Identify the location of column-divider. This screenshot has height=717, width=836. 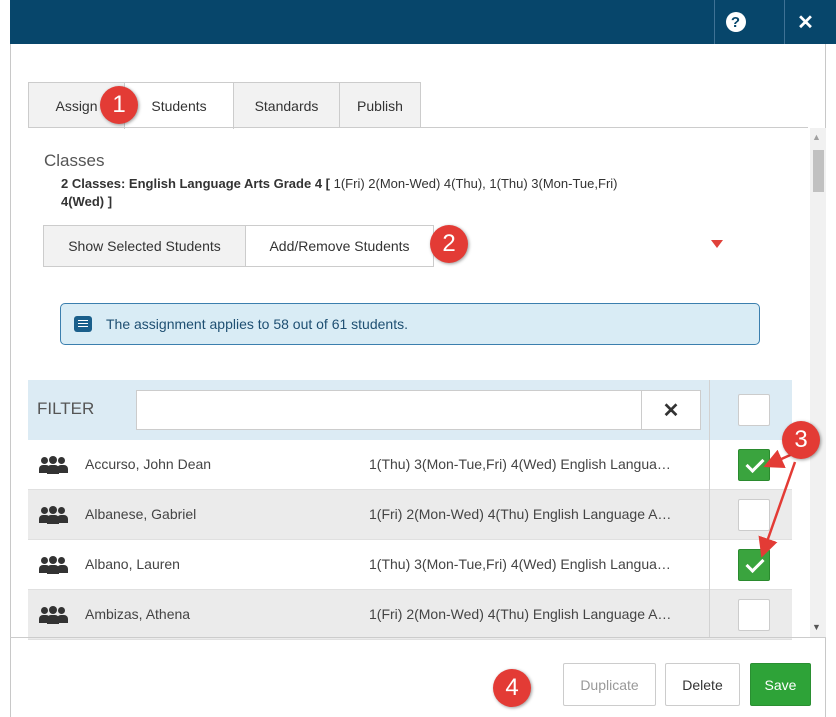
(709, 509).